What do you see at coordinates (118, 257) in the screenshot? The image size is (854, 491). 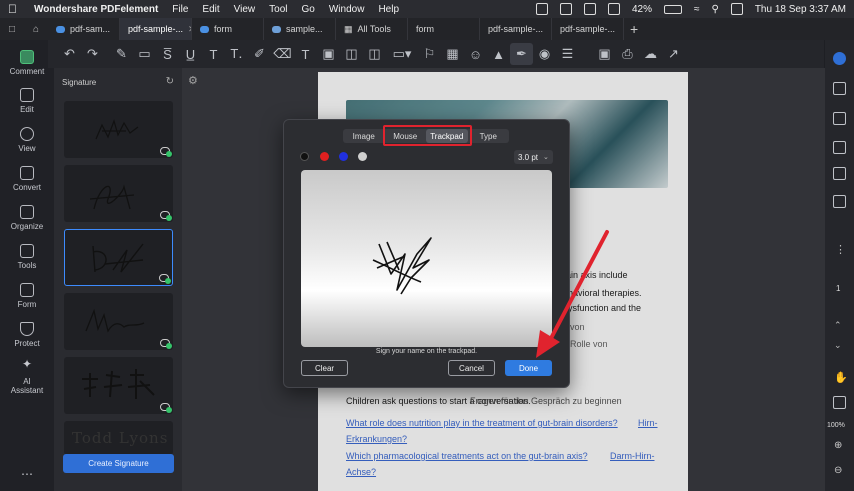 I see `signature-item-selected` at bounding box center [118, 257].